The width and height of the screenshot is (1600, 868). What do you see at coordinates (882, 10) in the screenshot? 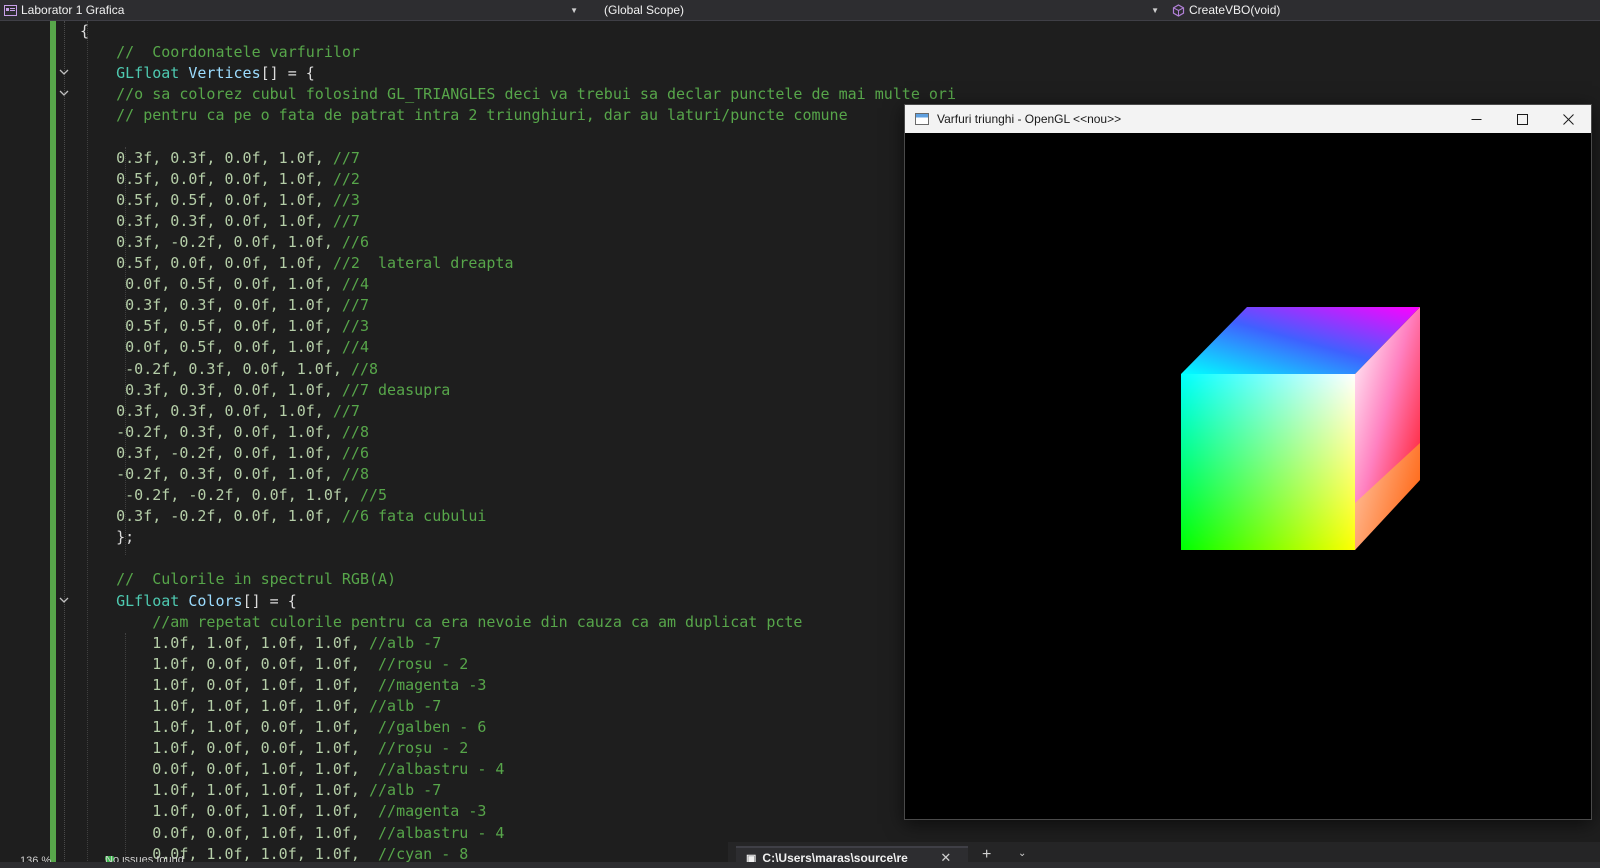
I see `scope-dropdown: (Global Scope) ▼` at bounding box center [882, 10].